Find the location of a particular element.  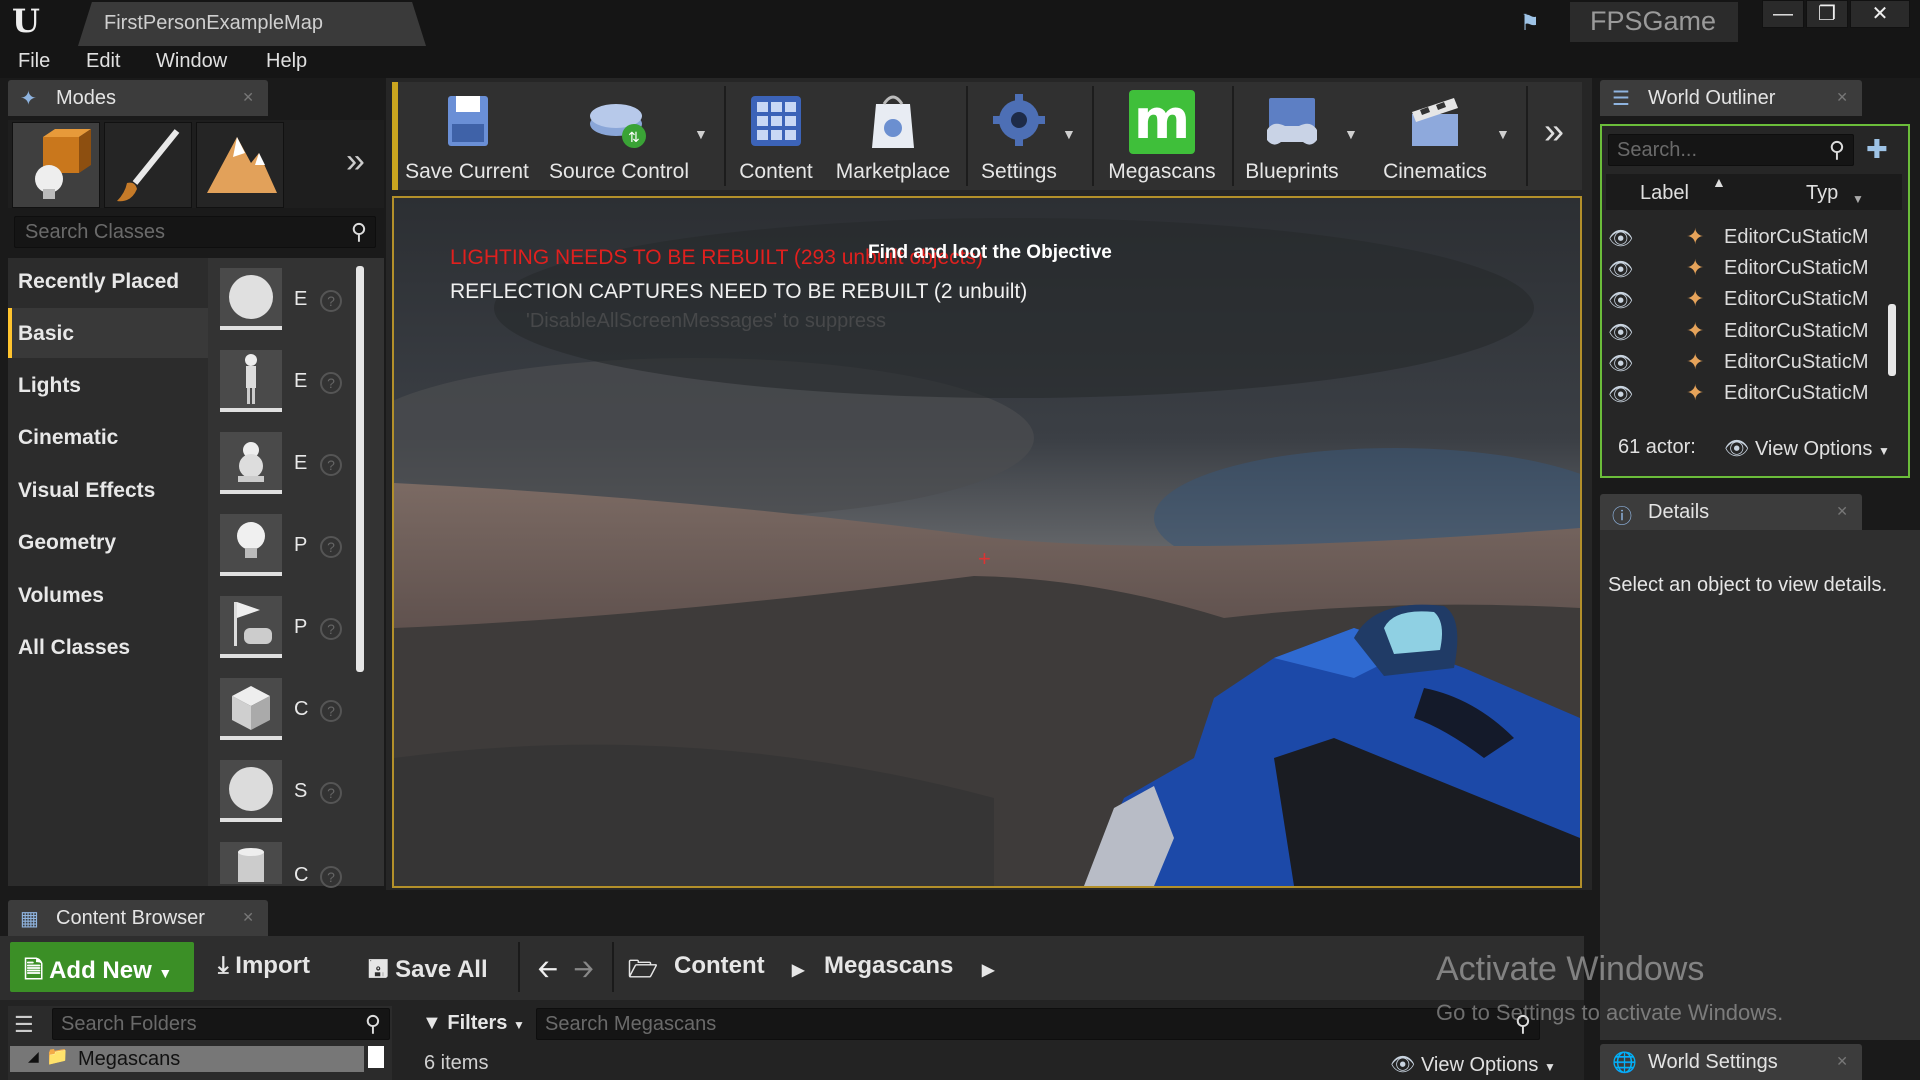

settings-dropdown-icon: ▼ is located at coordinates (1069, 134).